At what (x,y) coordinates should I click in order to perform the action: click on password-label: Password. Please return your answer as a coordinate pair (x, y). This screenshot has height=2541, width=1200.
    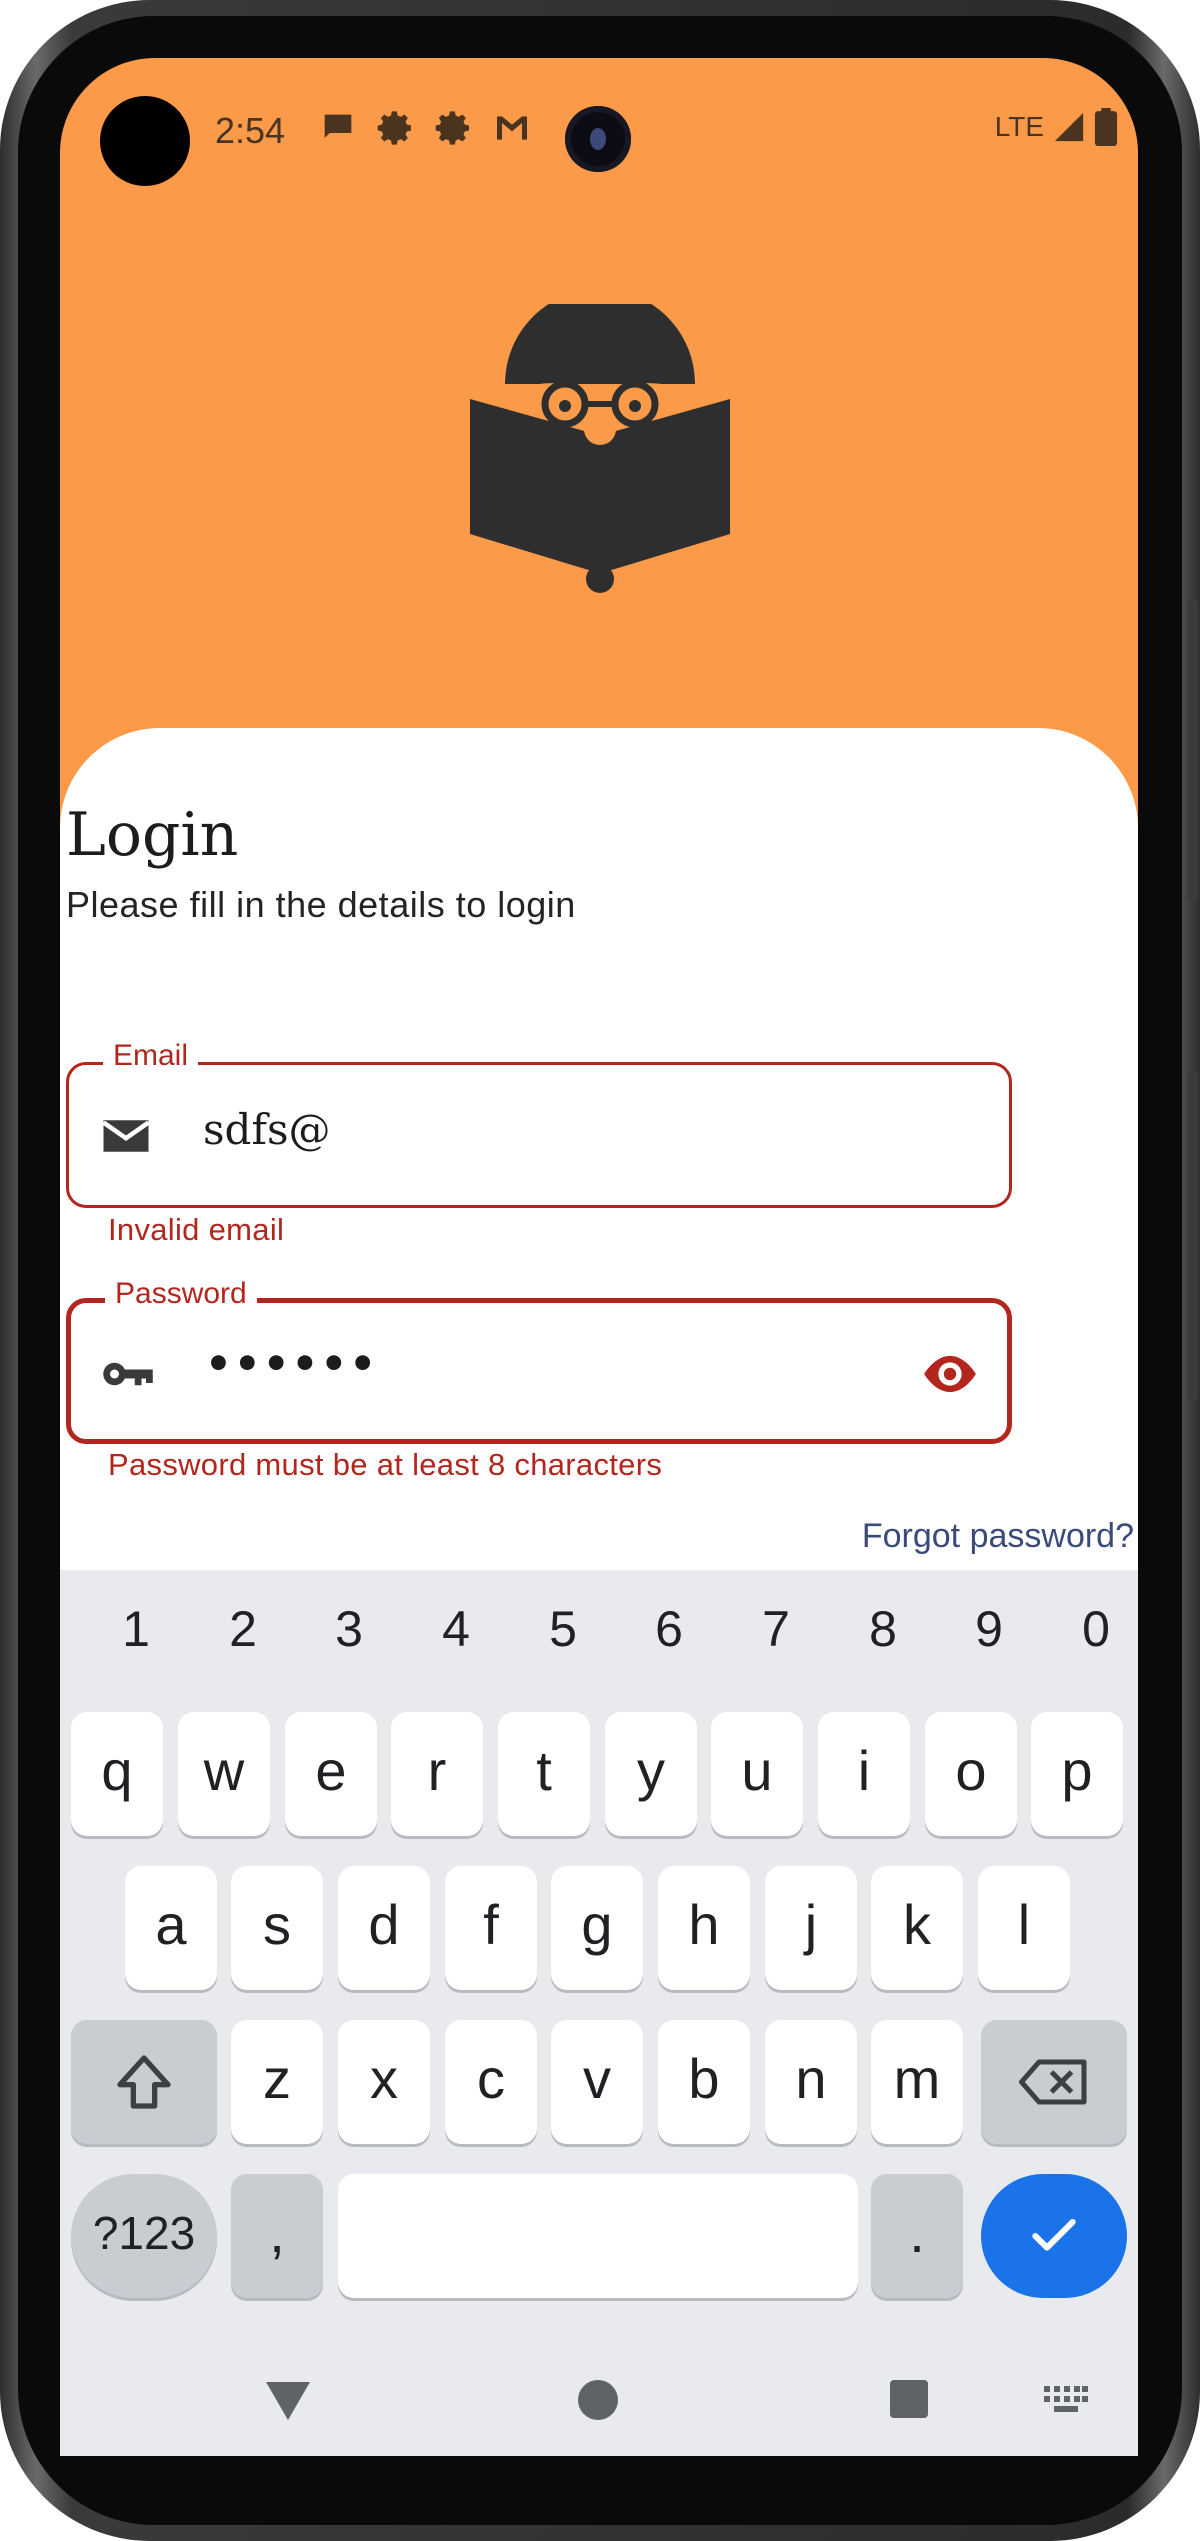
    Looking at the image, I should click on (181, 1294).